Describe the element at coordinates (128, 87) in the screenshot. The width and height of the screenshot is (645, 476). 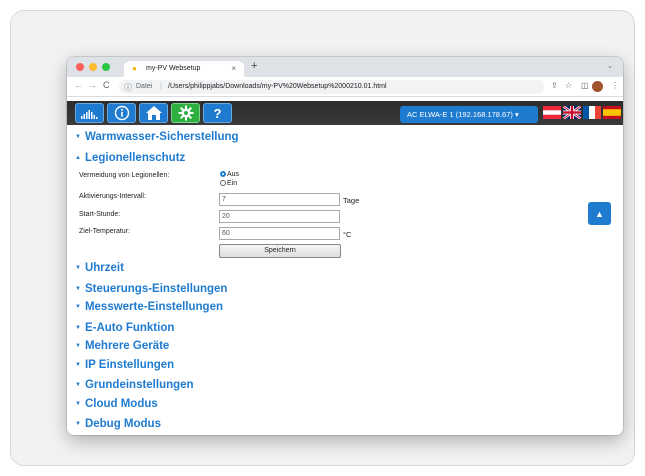
I see `info-icon: ⓘ` at that location.